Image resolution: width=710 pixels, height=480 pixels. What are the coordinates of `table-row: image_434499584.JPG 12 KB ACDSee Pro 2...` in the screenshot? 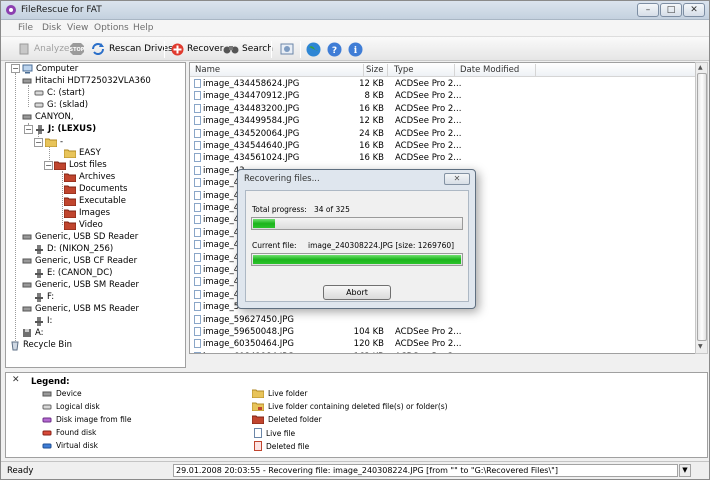 It's located at (442, 121).